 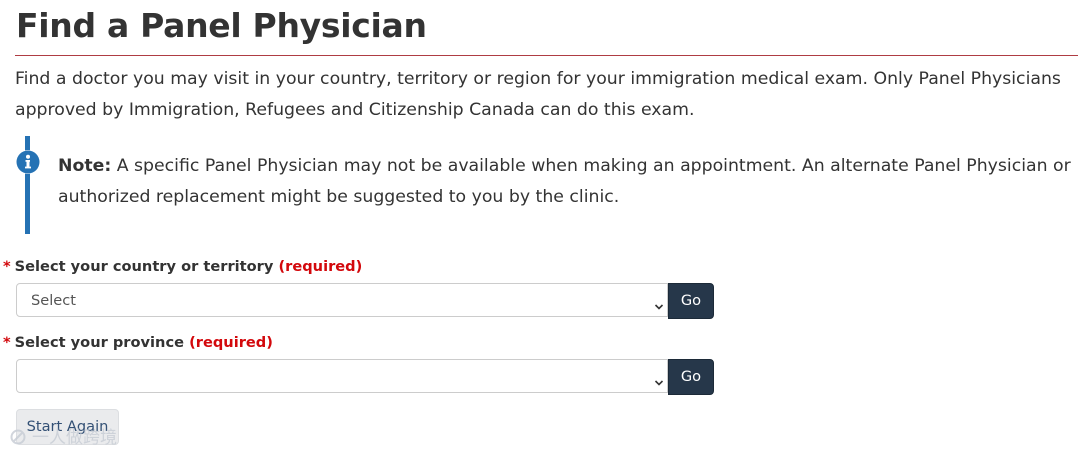 I want to click on alert-label: Note:, so click(x=85, y=166).